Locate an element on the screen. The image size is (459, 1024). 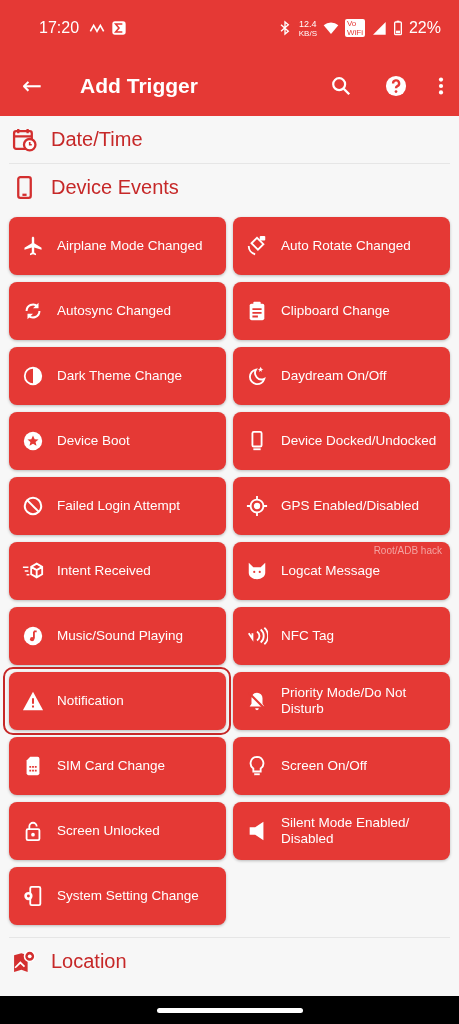
section-header: Date/Time is located at coordinates (229, 139).